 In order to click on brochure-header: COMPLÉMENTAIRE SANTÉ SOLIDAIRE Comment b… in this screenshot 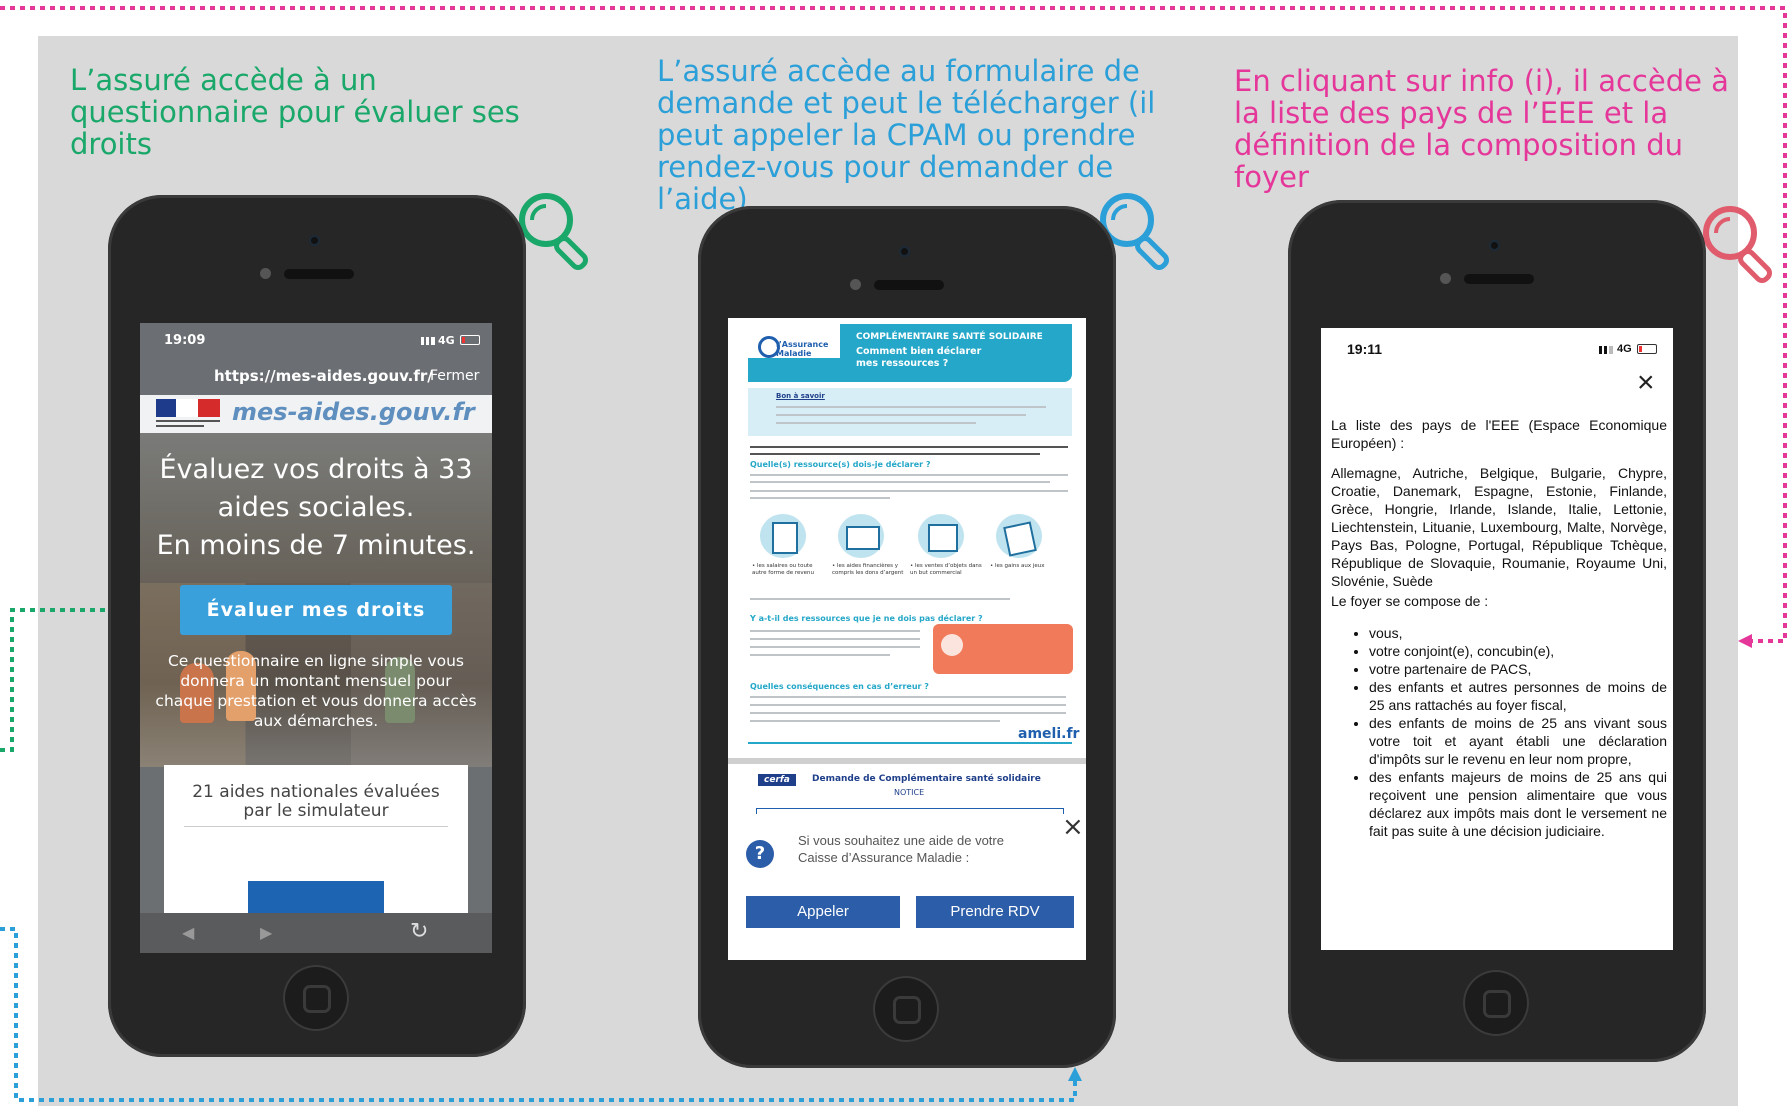, I will do `click(956, 353)`.